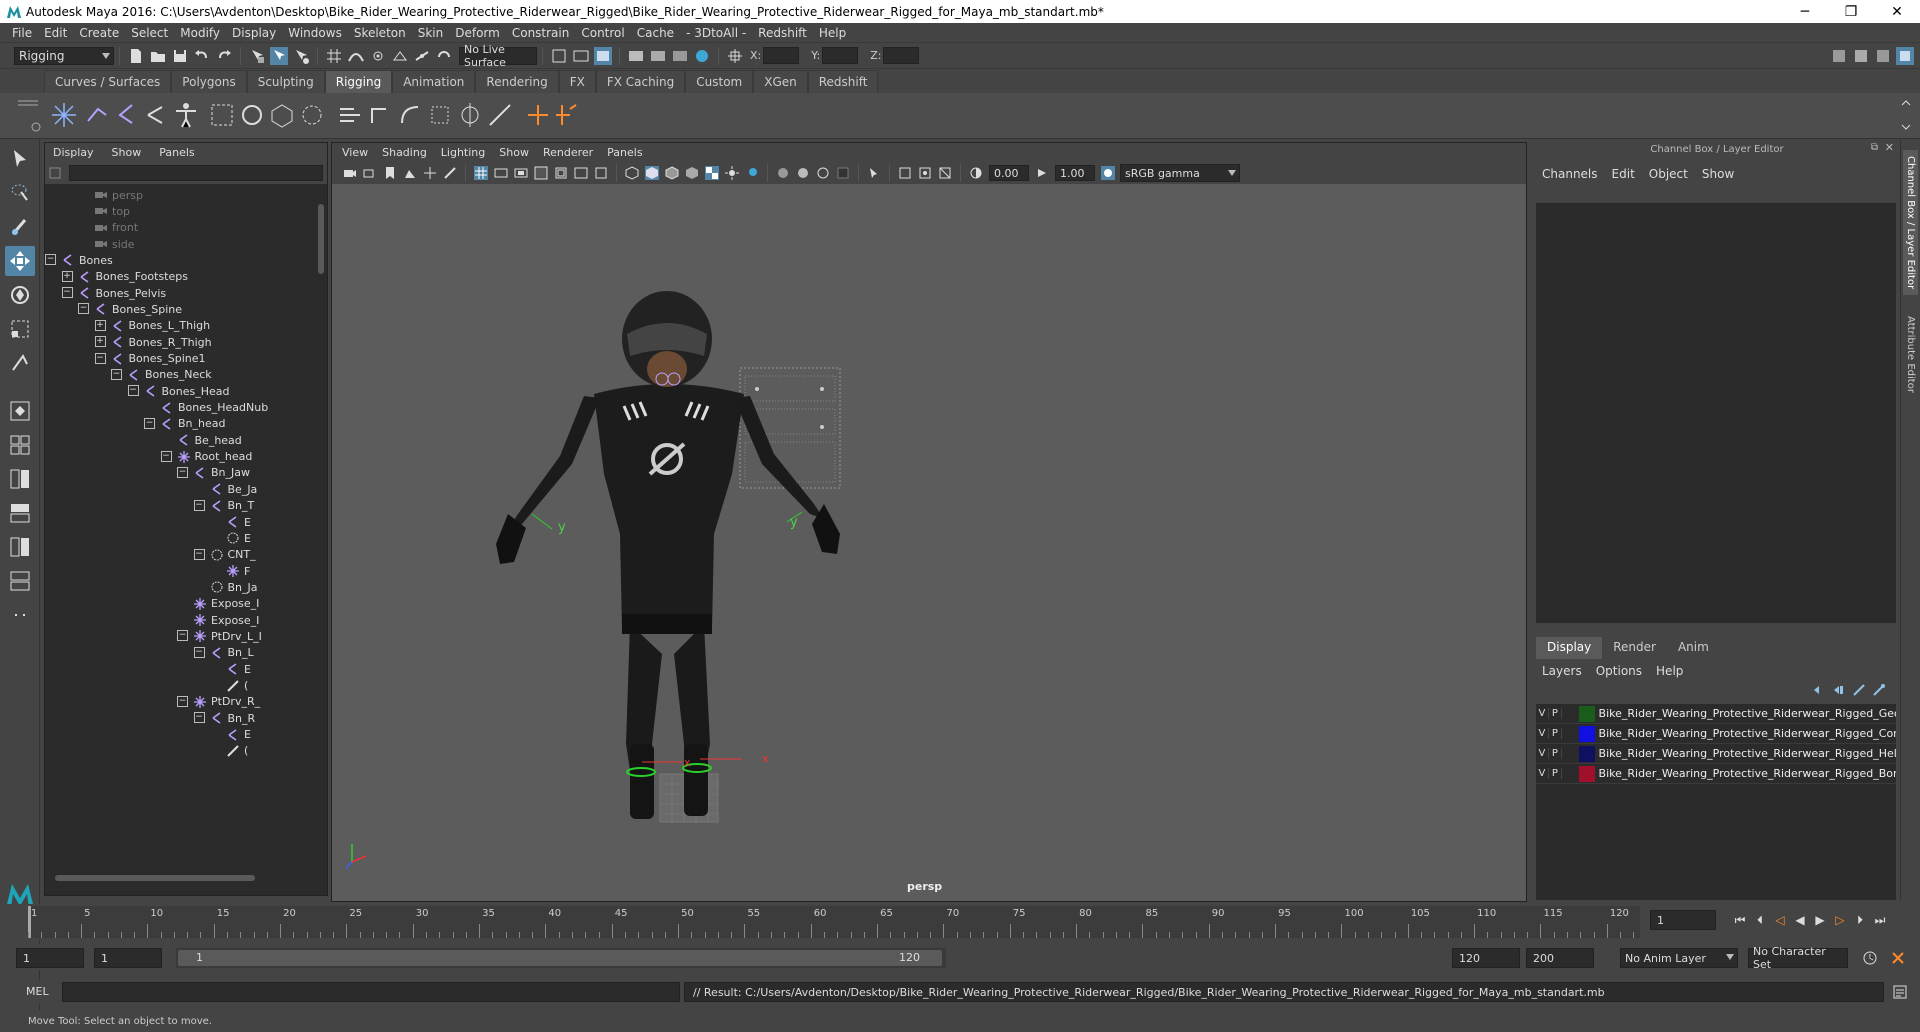 This screenshot has width=1920, height=1032. Describe the element at coordinates (541, 173) in the screenshot. I see `gate-mask-icon` at that location.